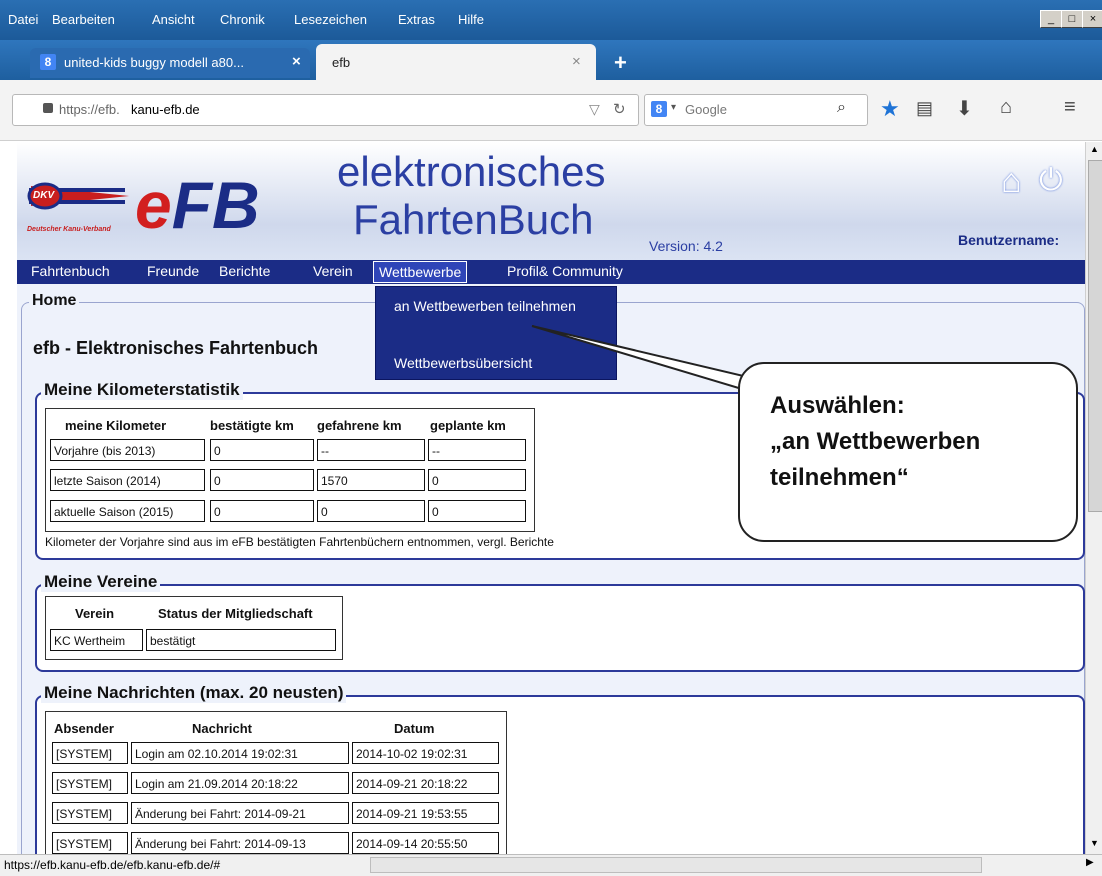 The height and width of the screenshot is (876, 1102). What do you see at coordinates (48, 108) in the screenshot?
I see `lock-icon` at bounding box center [48, 108].